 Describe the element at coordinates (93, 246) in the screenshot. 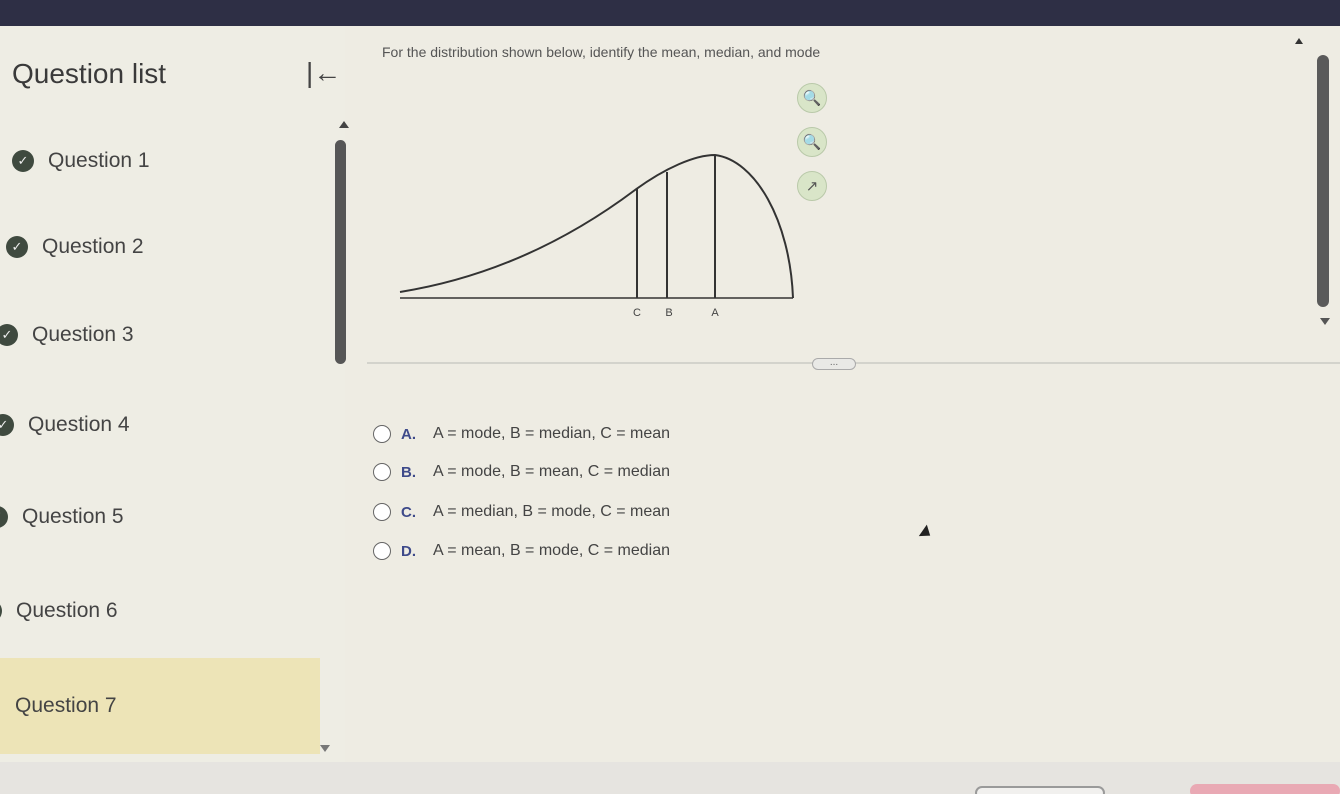

I see `sidebar-item-label: Question 2` at that location.